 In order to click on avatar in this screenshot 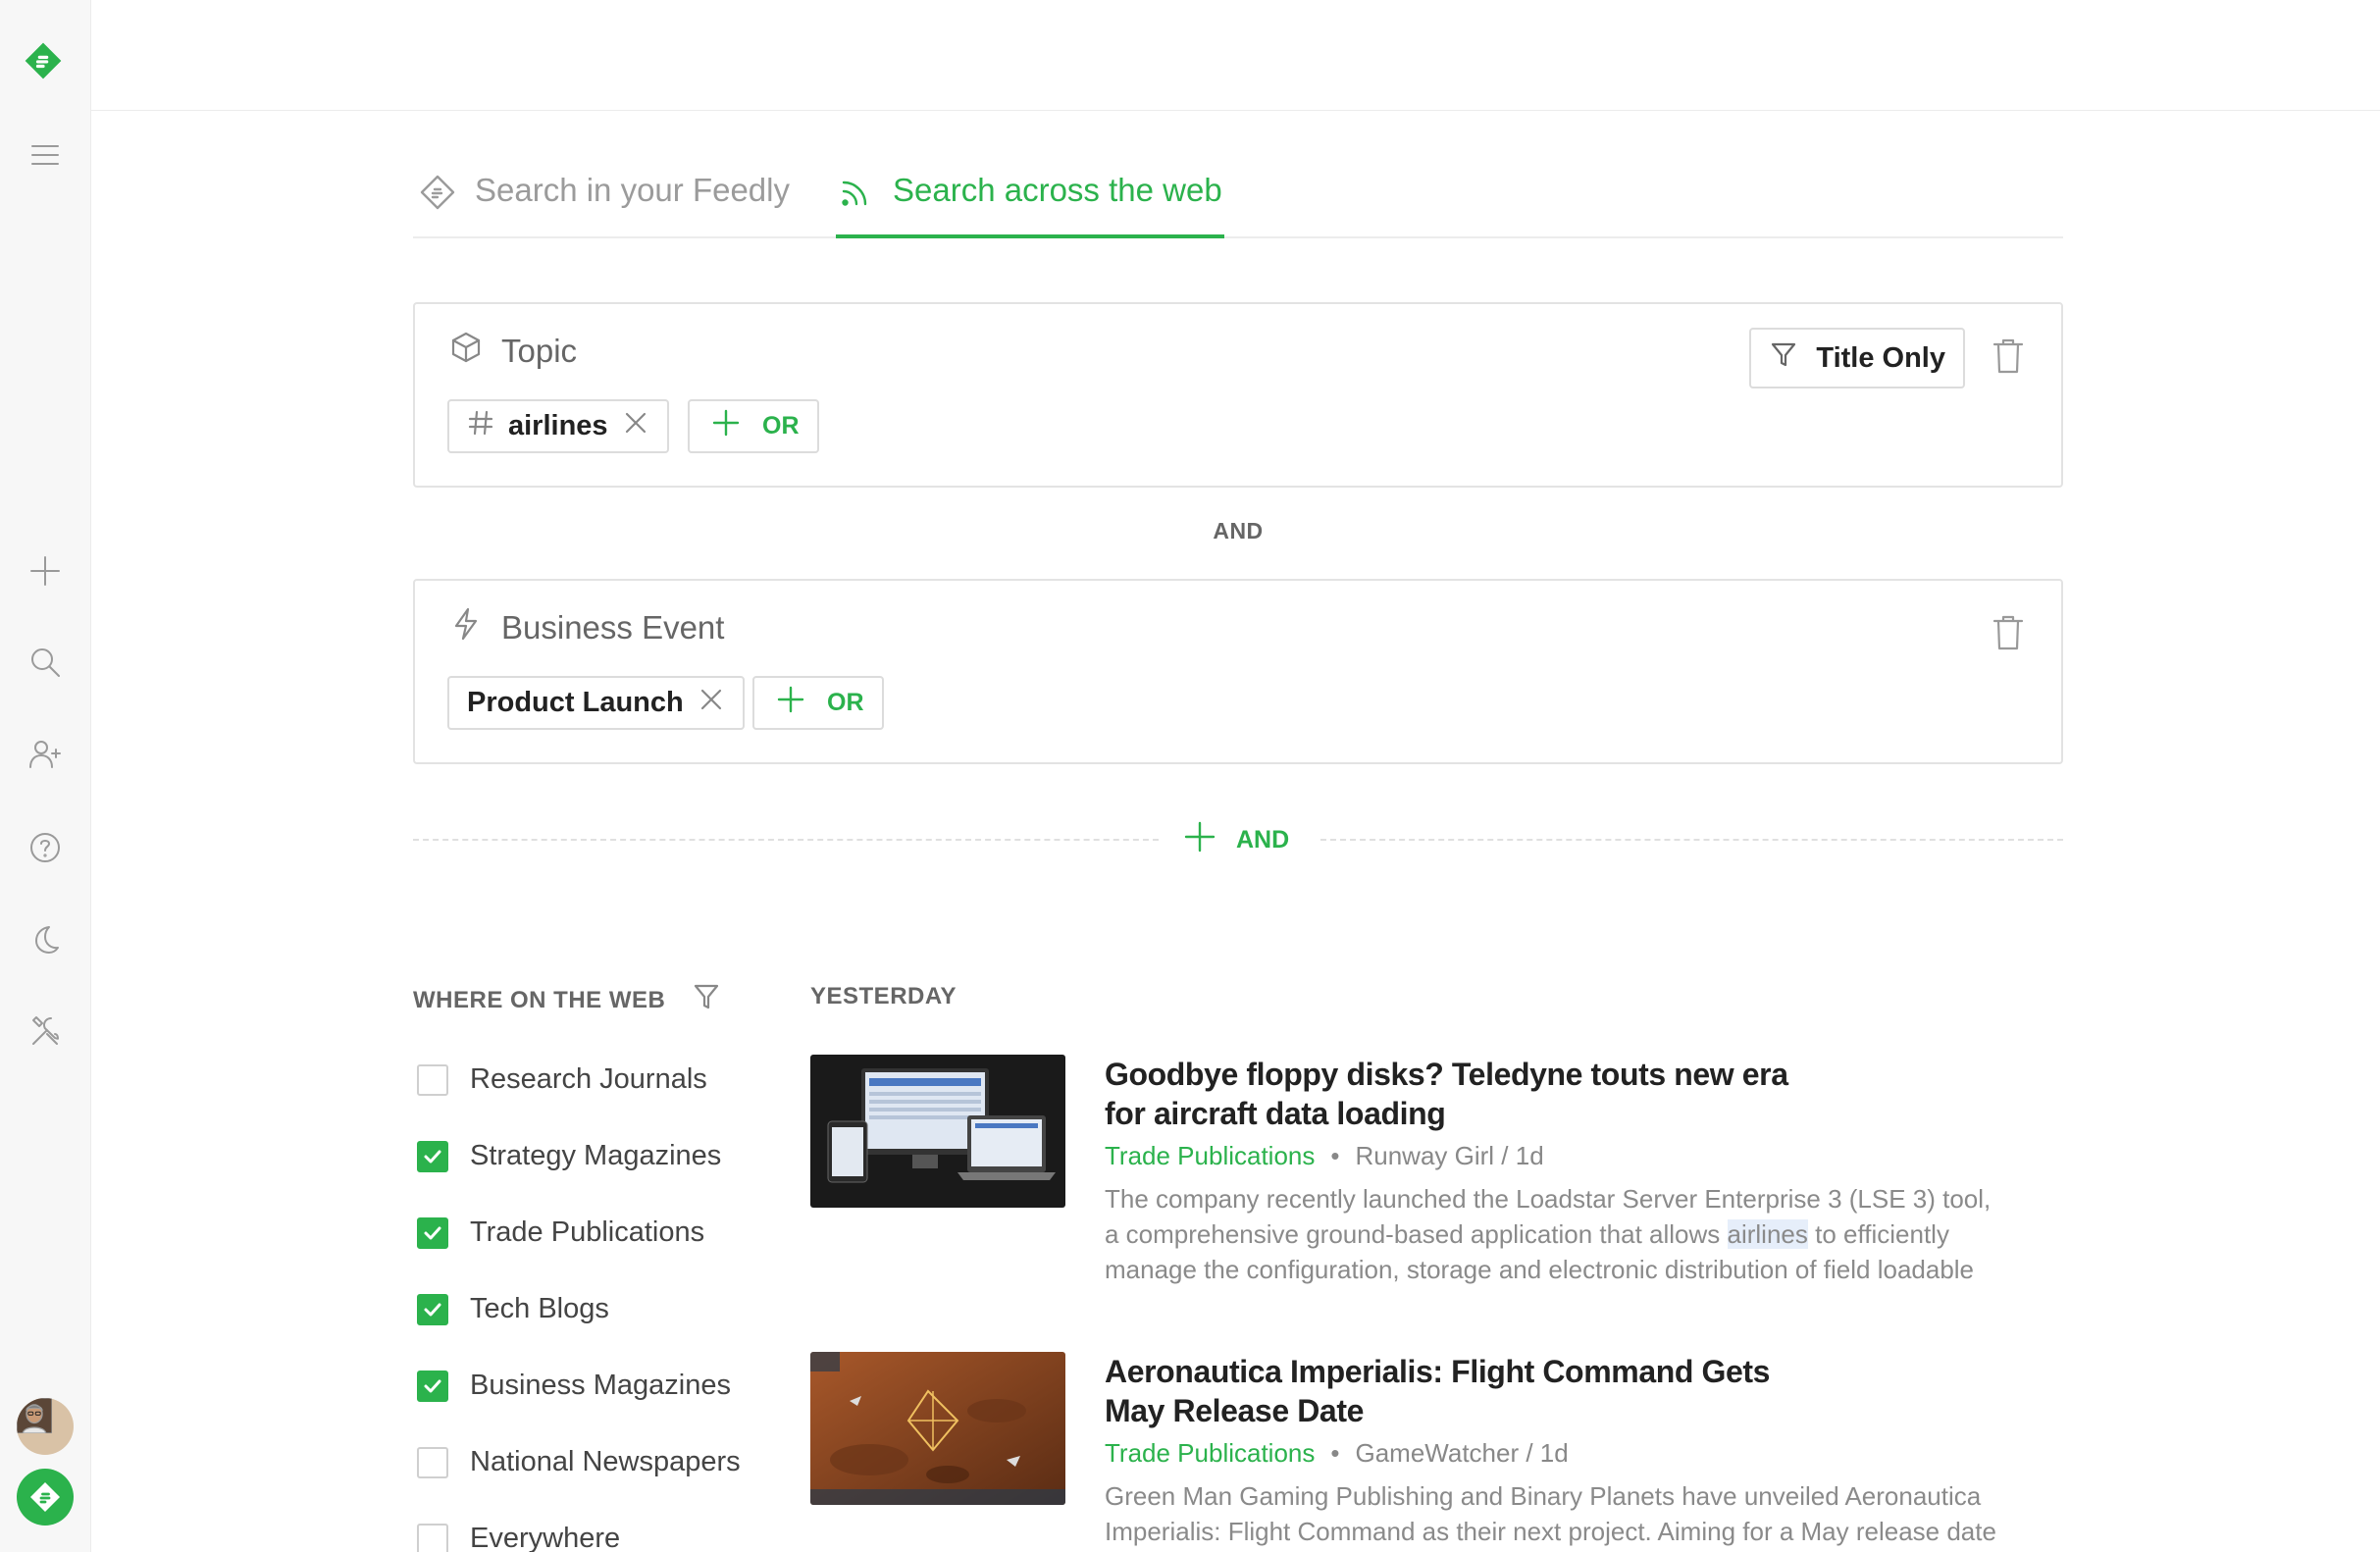, I will do `click(45, 1426)`.